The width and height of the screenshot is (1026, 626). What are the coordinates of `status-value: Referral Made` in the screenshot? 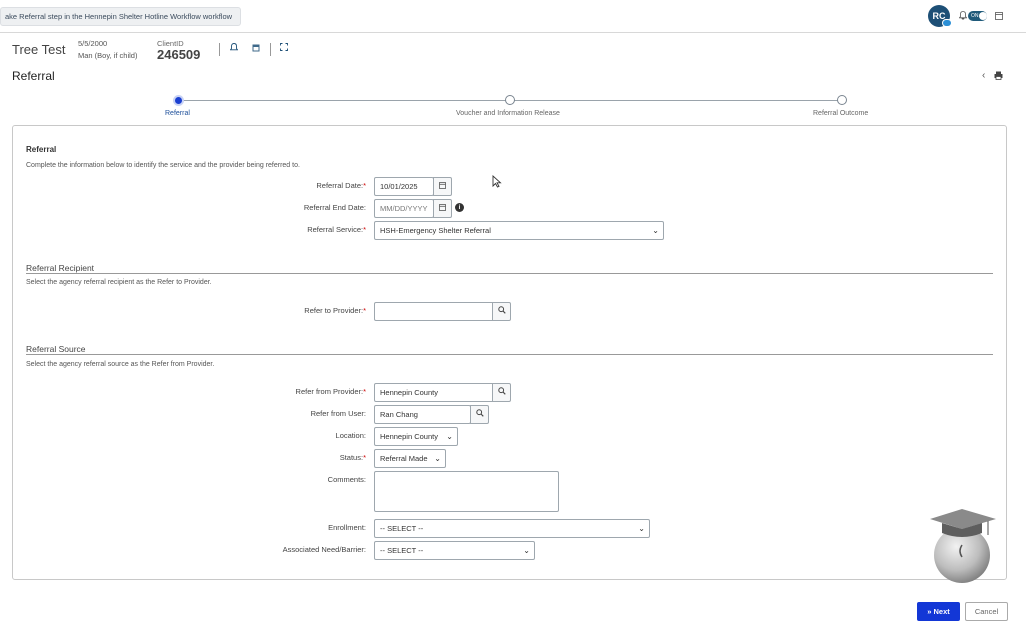 It's located at (404, 458).